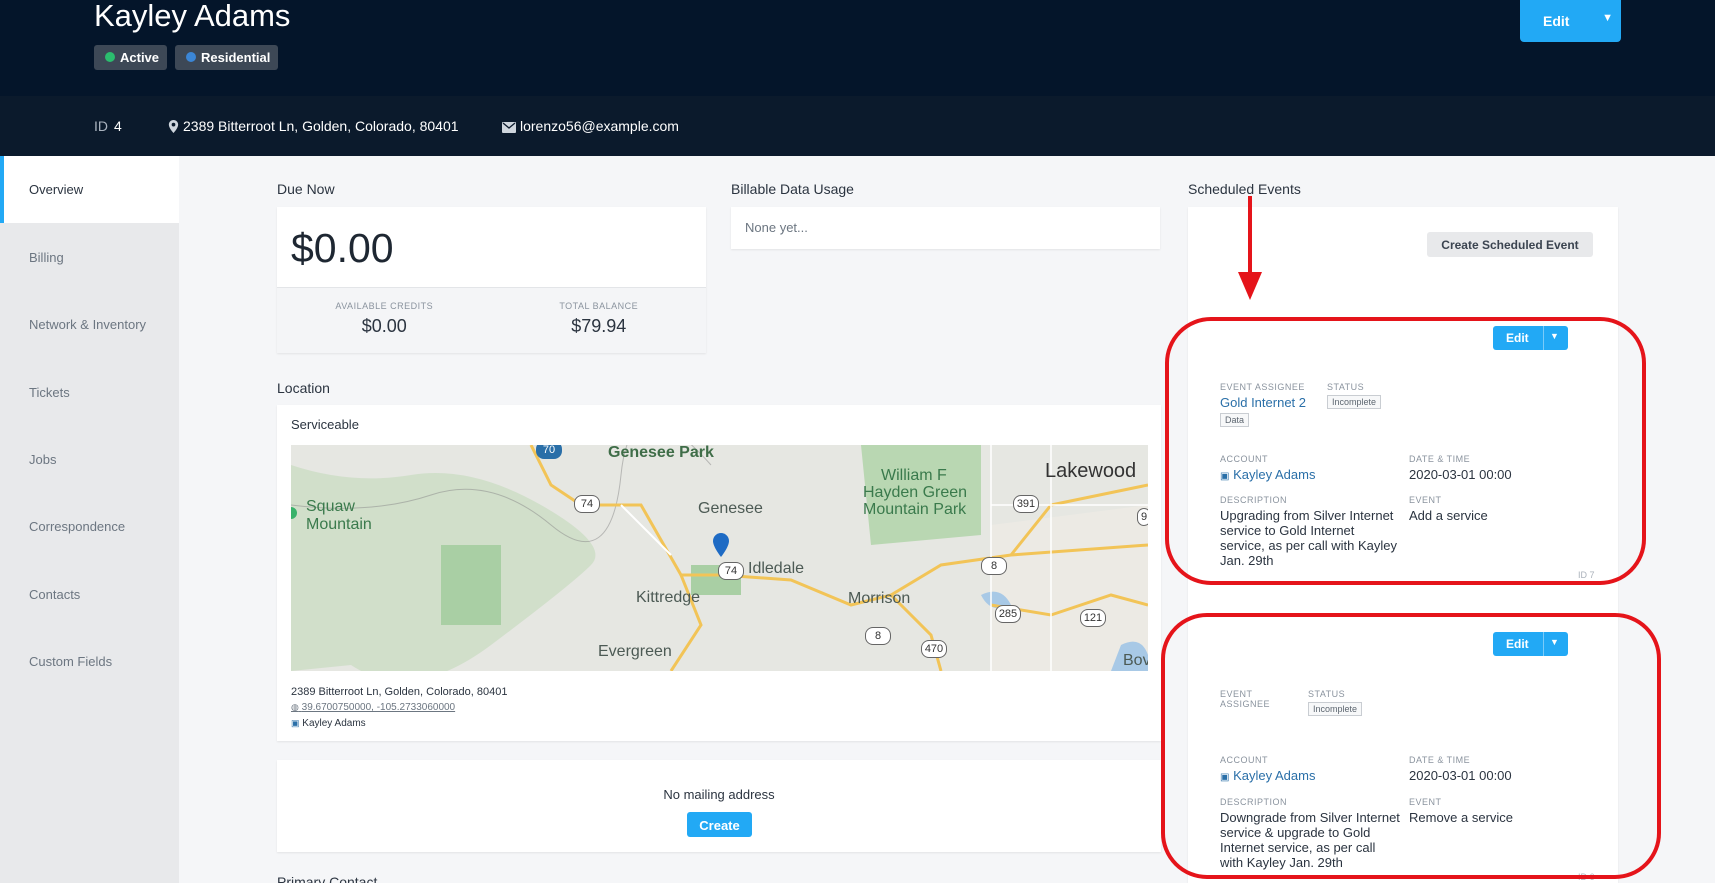 This screenshot has width=1715, height=883. What do you see at coordinates (719, 794) in the screenshot?
I see `no-mailing-address: No mailing address` at bounding box center [719, 794].